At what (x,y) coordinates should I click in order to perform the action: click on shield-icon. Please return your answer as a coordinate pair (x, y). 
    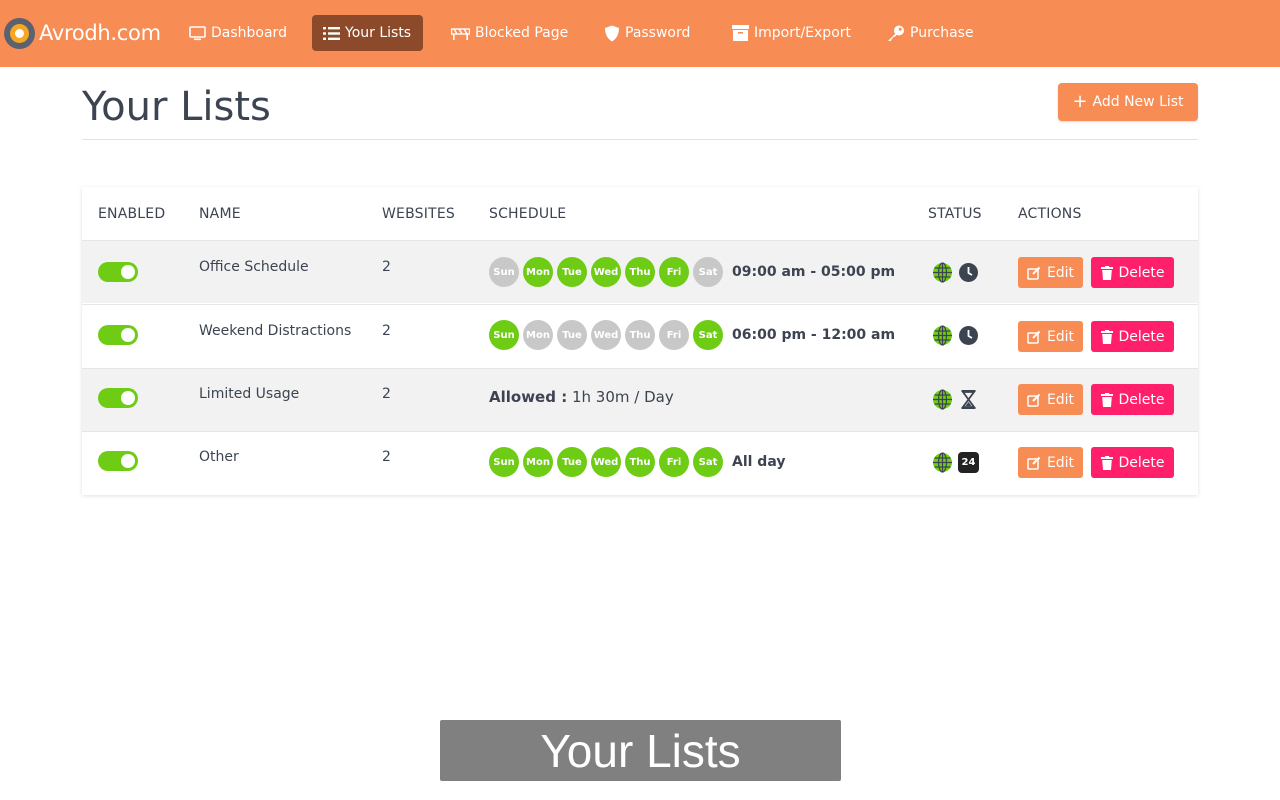
    Looking at the image, I should click on (612, 33).